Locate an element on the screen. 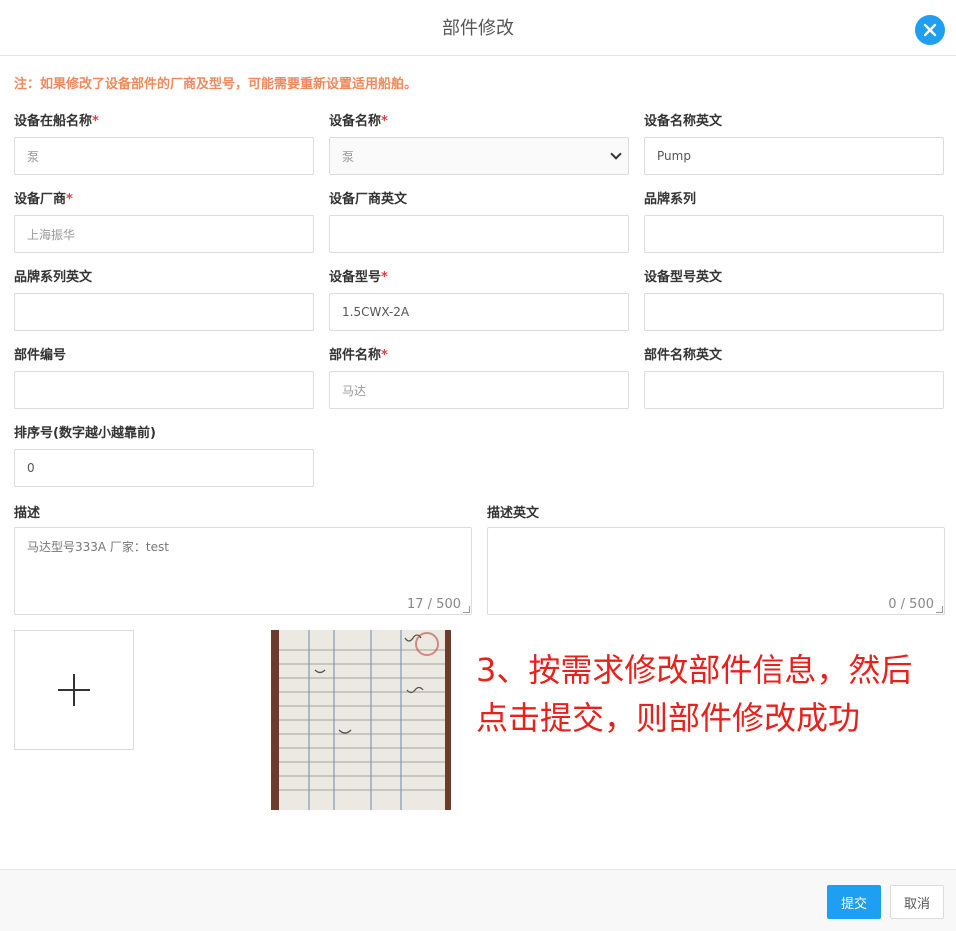 This screenshot has width=956, height=931. description-en-char-count: 0 / 500 is located at coordinates (911, 604).